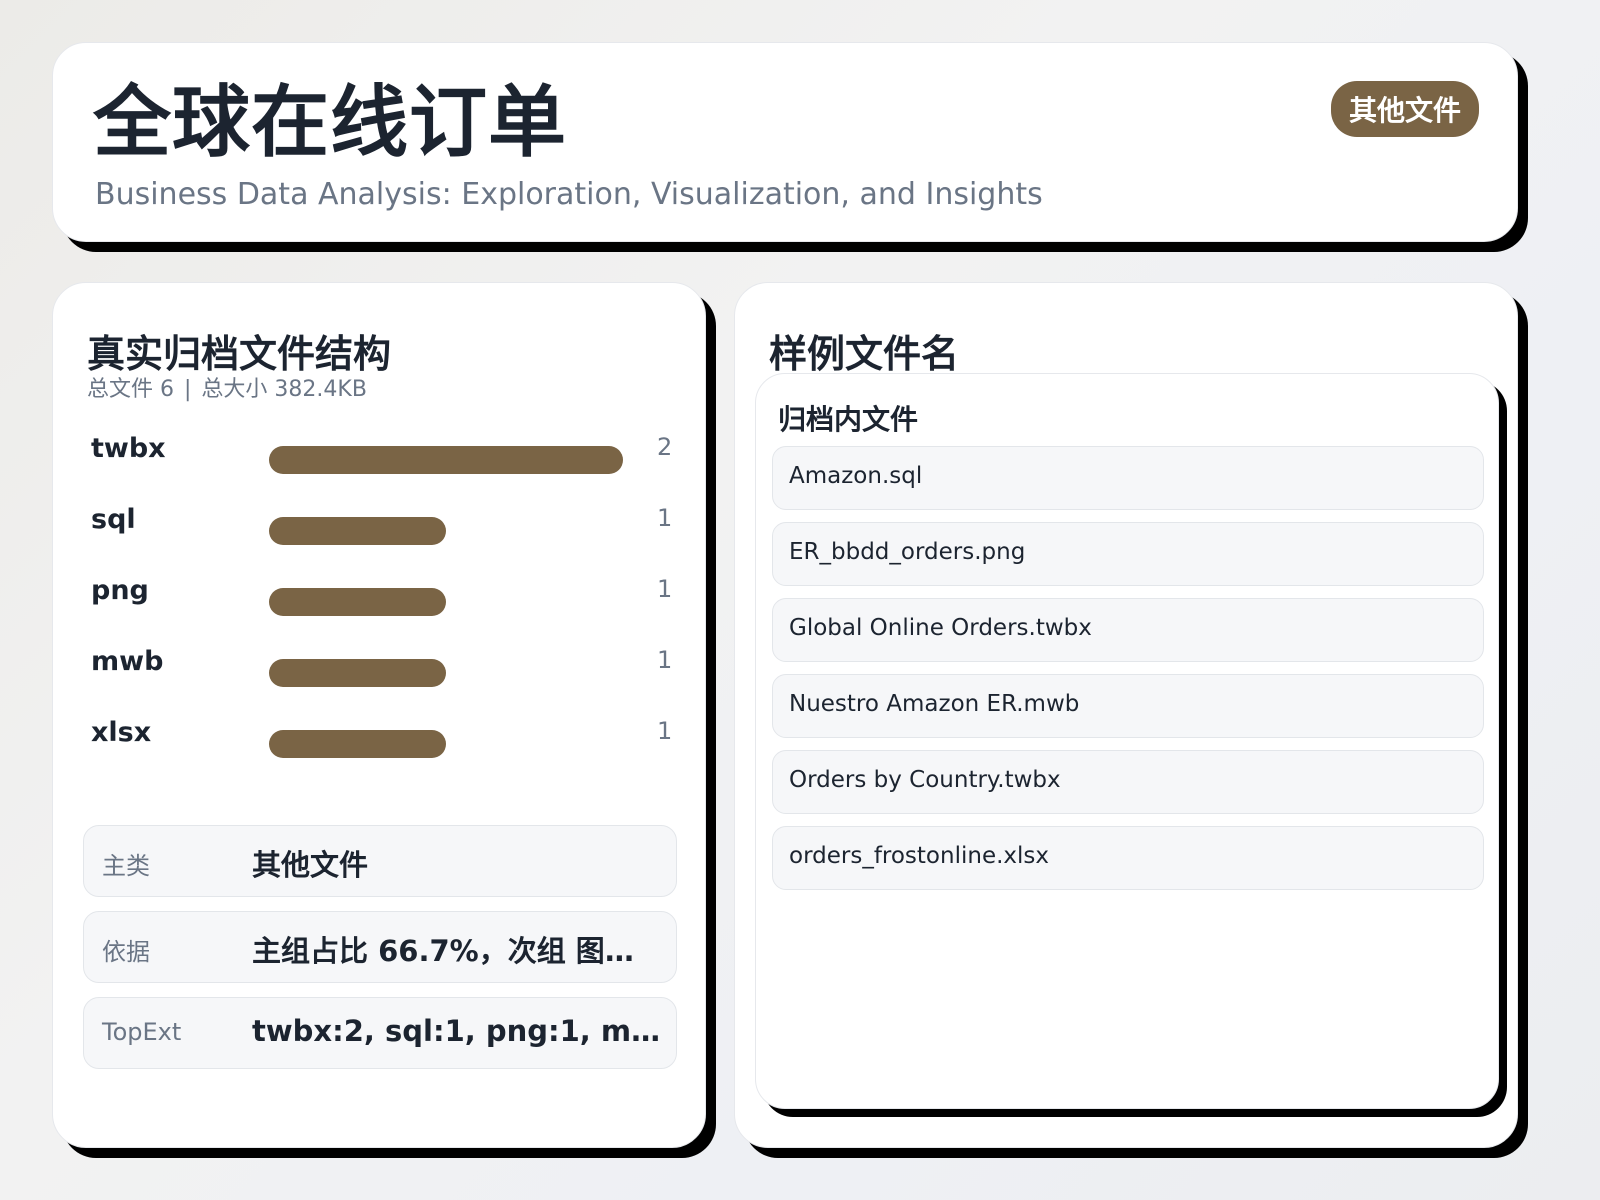  Describe the element at coordinates (1404, 109) in the screenshot. I see `category-badge: 其他文件` at that location.